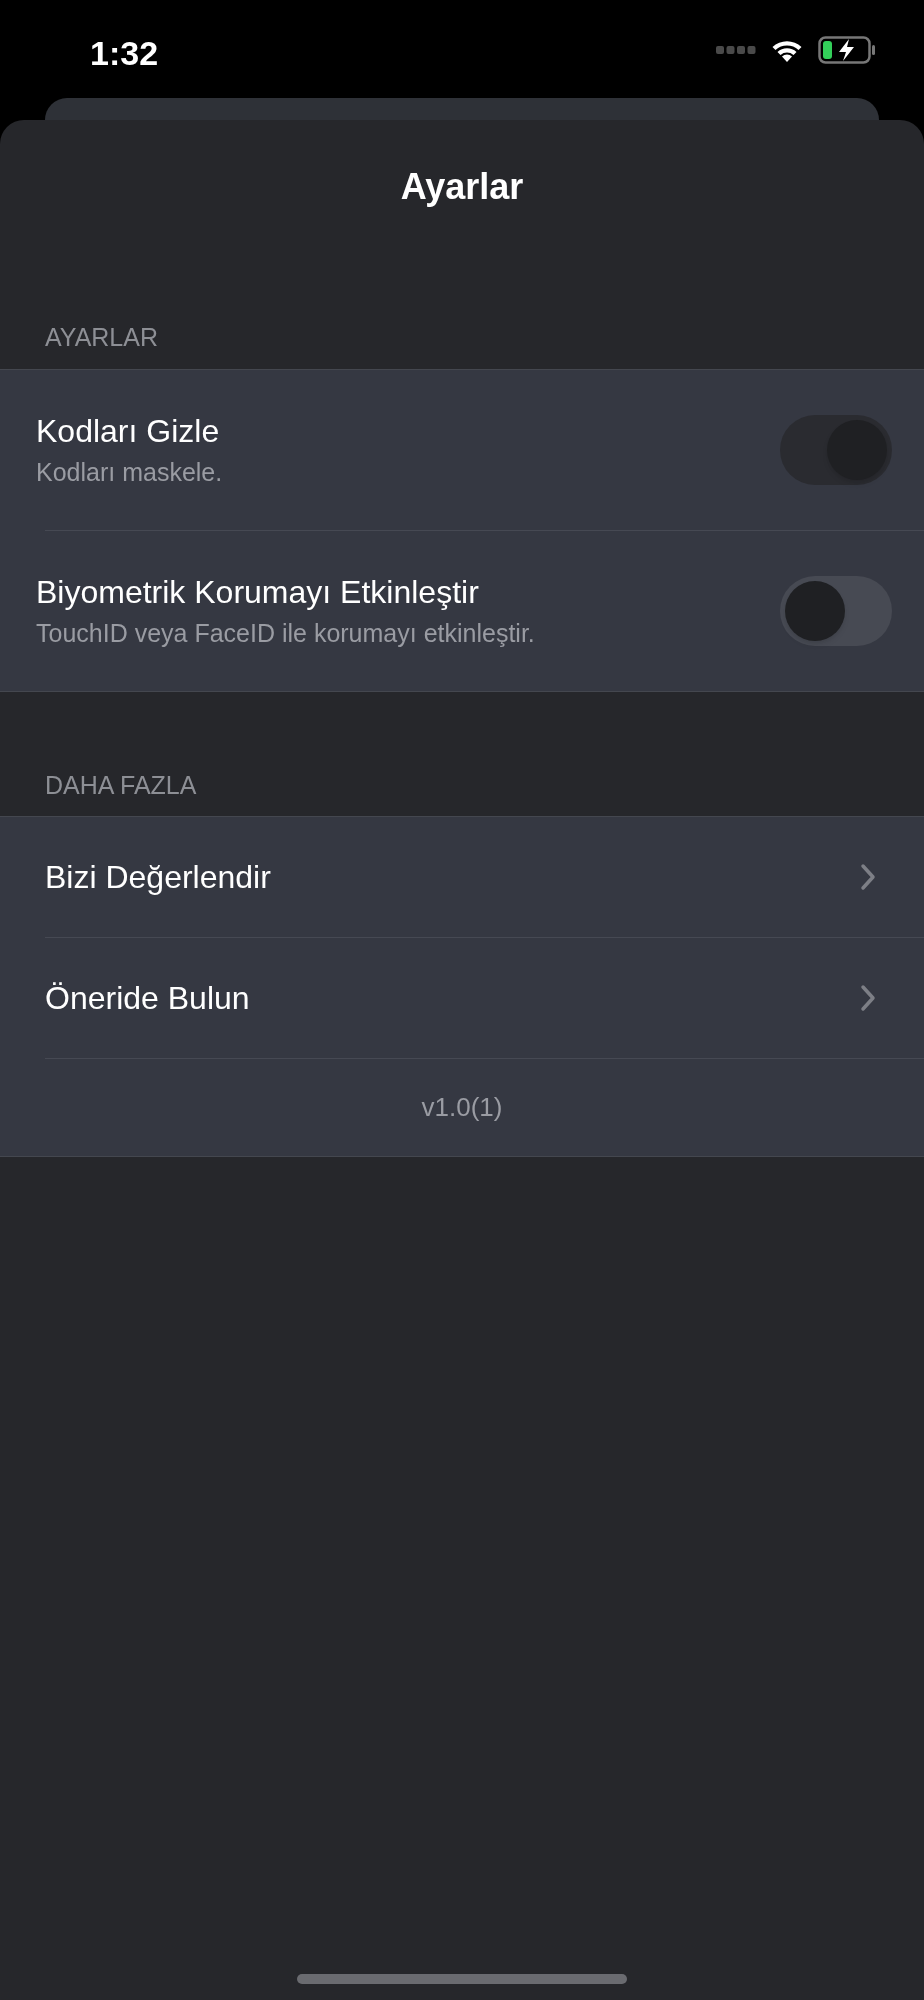 This screenshot has width=924, height=2000. Describe the element at coordinates (285, 633) in the screenshot. I see `setting-description: TouchID veya FaceID ile korumayı etkinleştir.` at that location.